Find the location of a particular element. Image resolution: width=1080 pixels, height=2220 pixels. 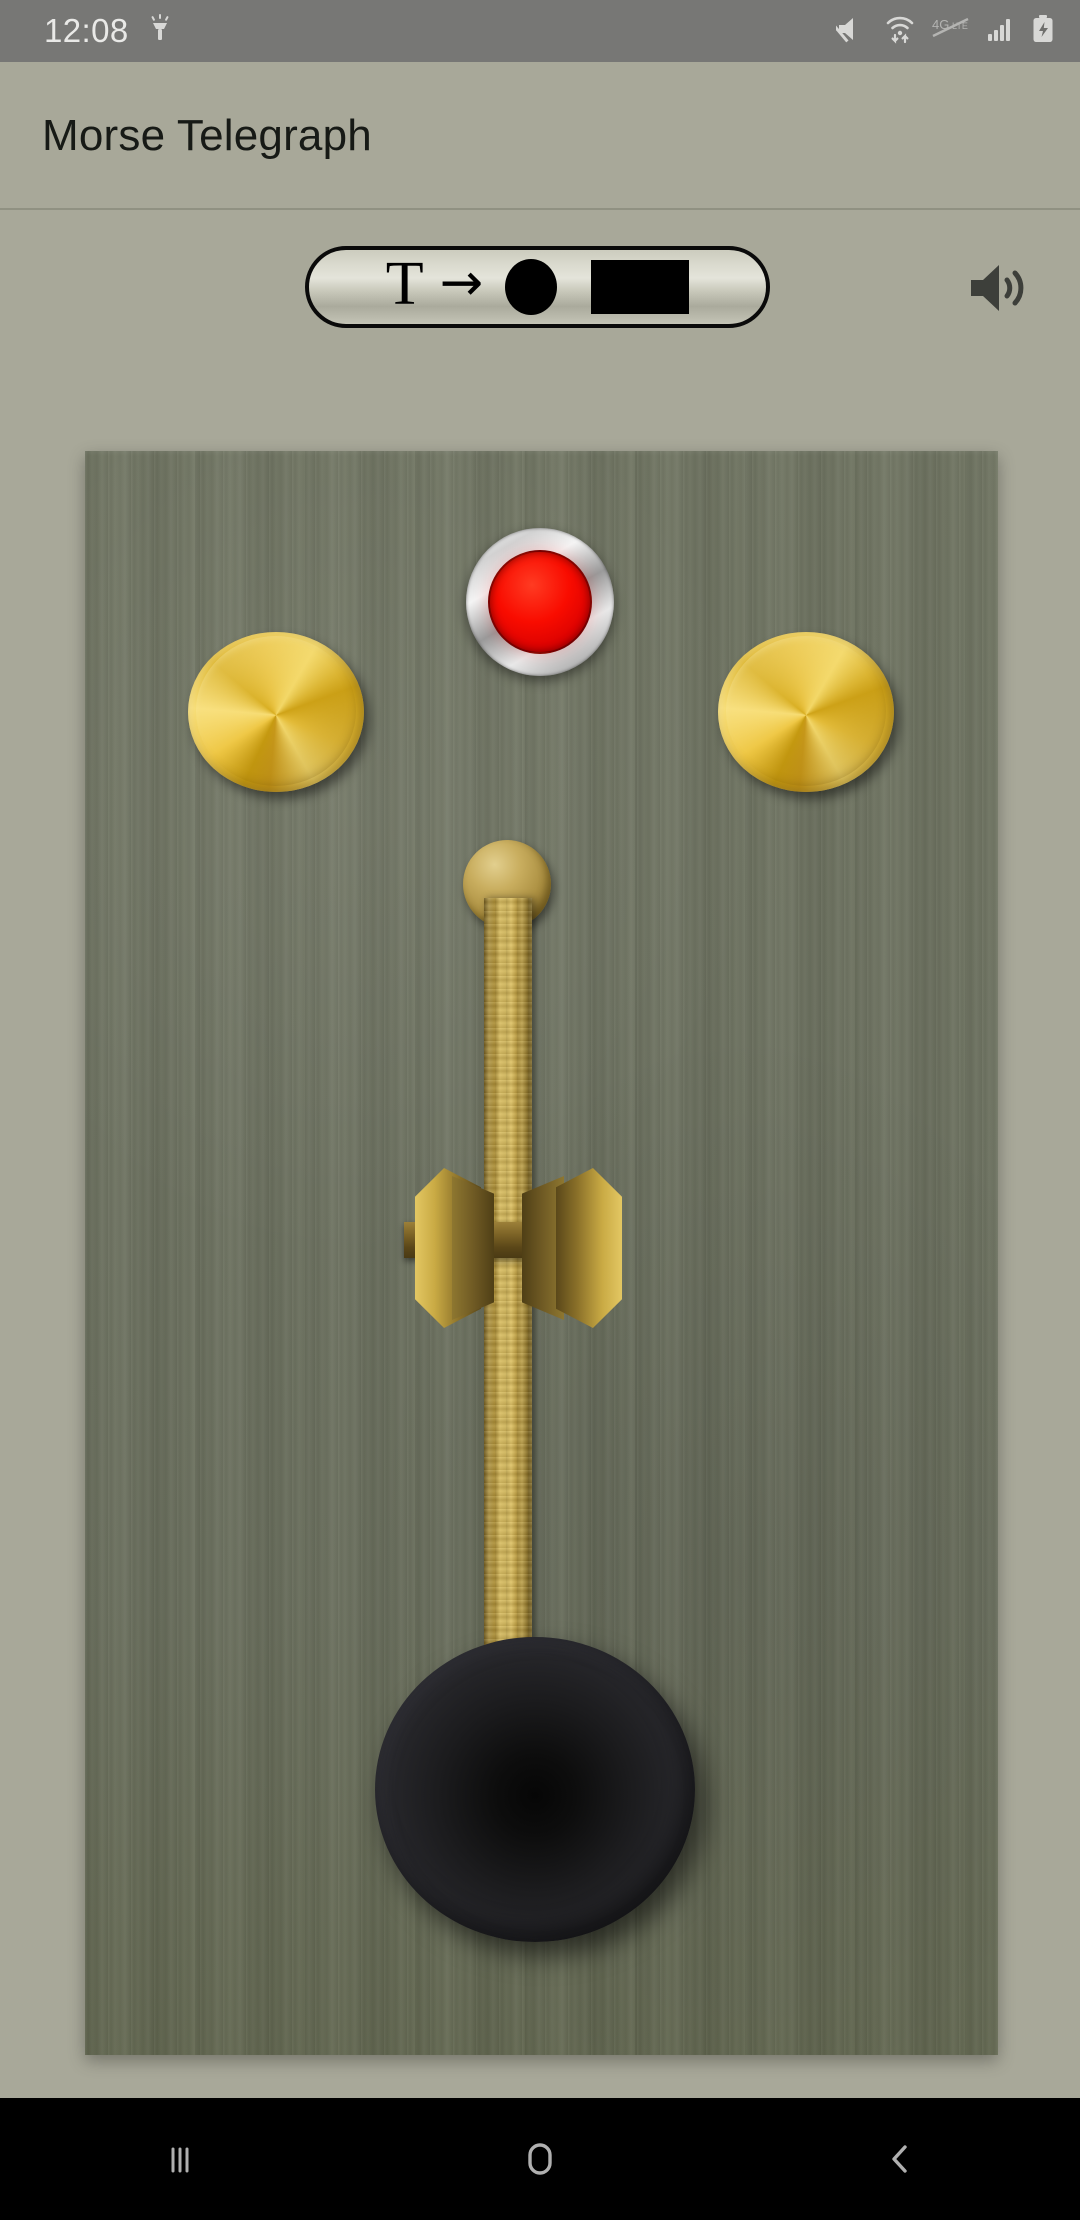

signal-lamp is located at coordinates (540, 602).